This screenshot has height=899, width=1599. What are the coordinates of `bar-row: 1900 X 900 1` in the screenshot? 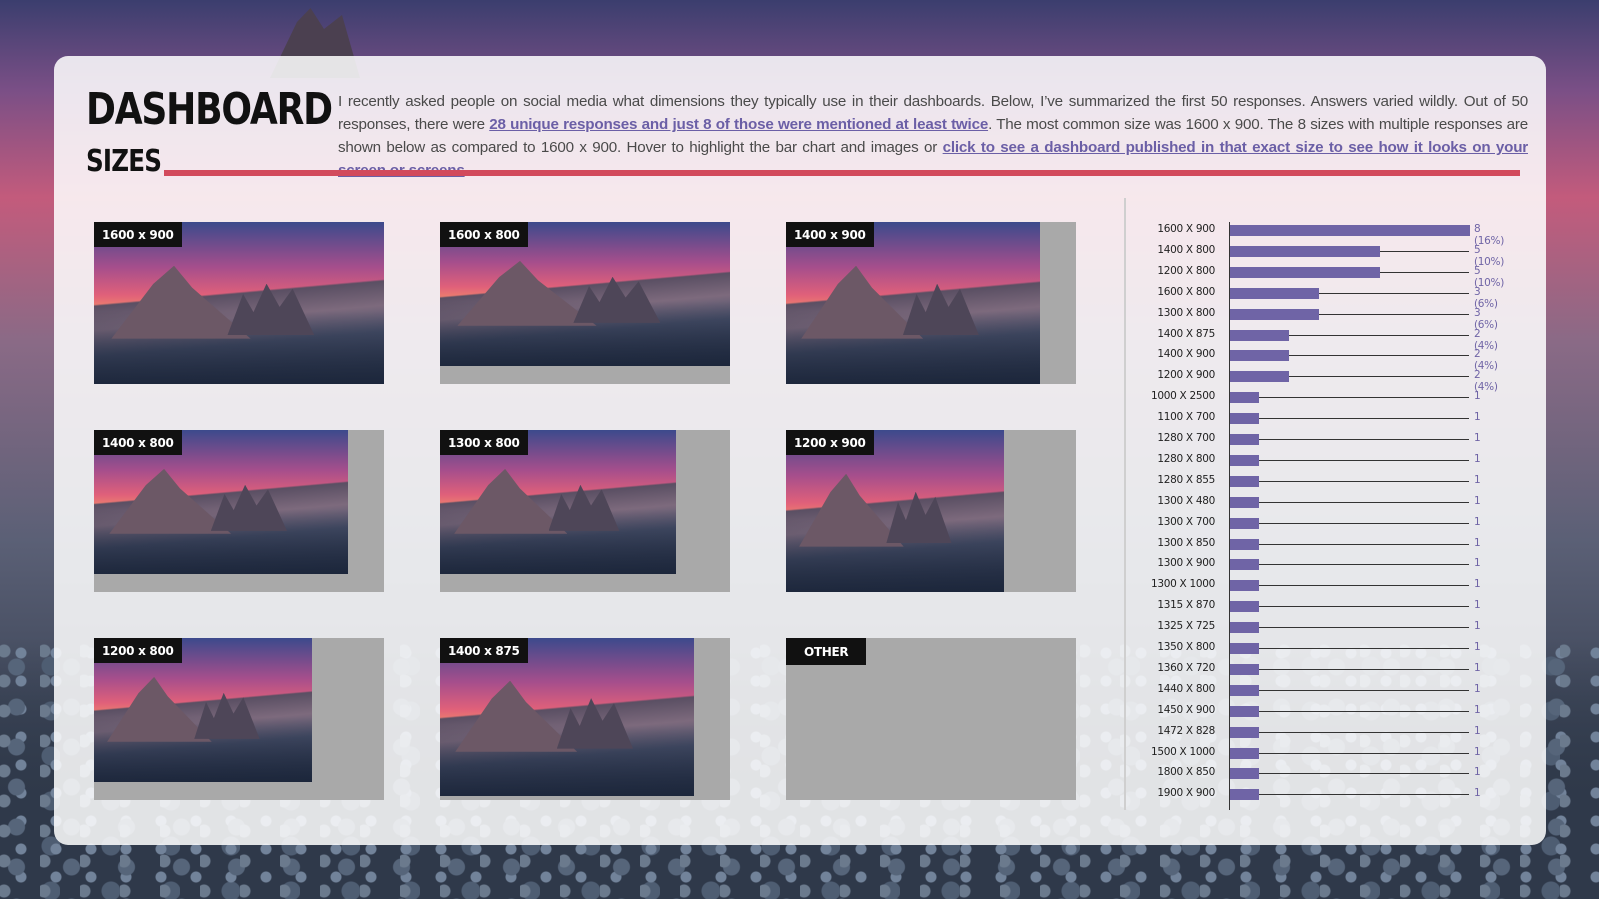 It's located at (1300, 794).